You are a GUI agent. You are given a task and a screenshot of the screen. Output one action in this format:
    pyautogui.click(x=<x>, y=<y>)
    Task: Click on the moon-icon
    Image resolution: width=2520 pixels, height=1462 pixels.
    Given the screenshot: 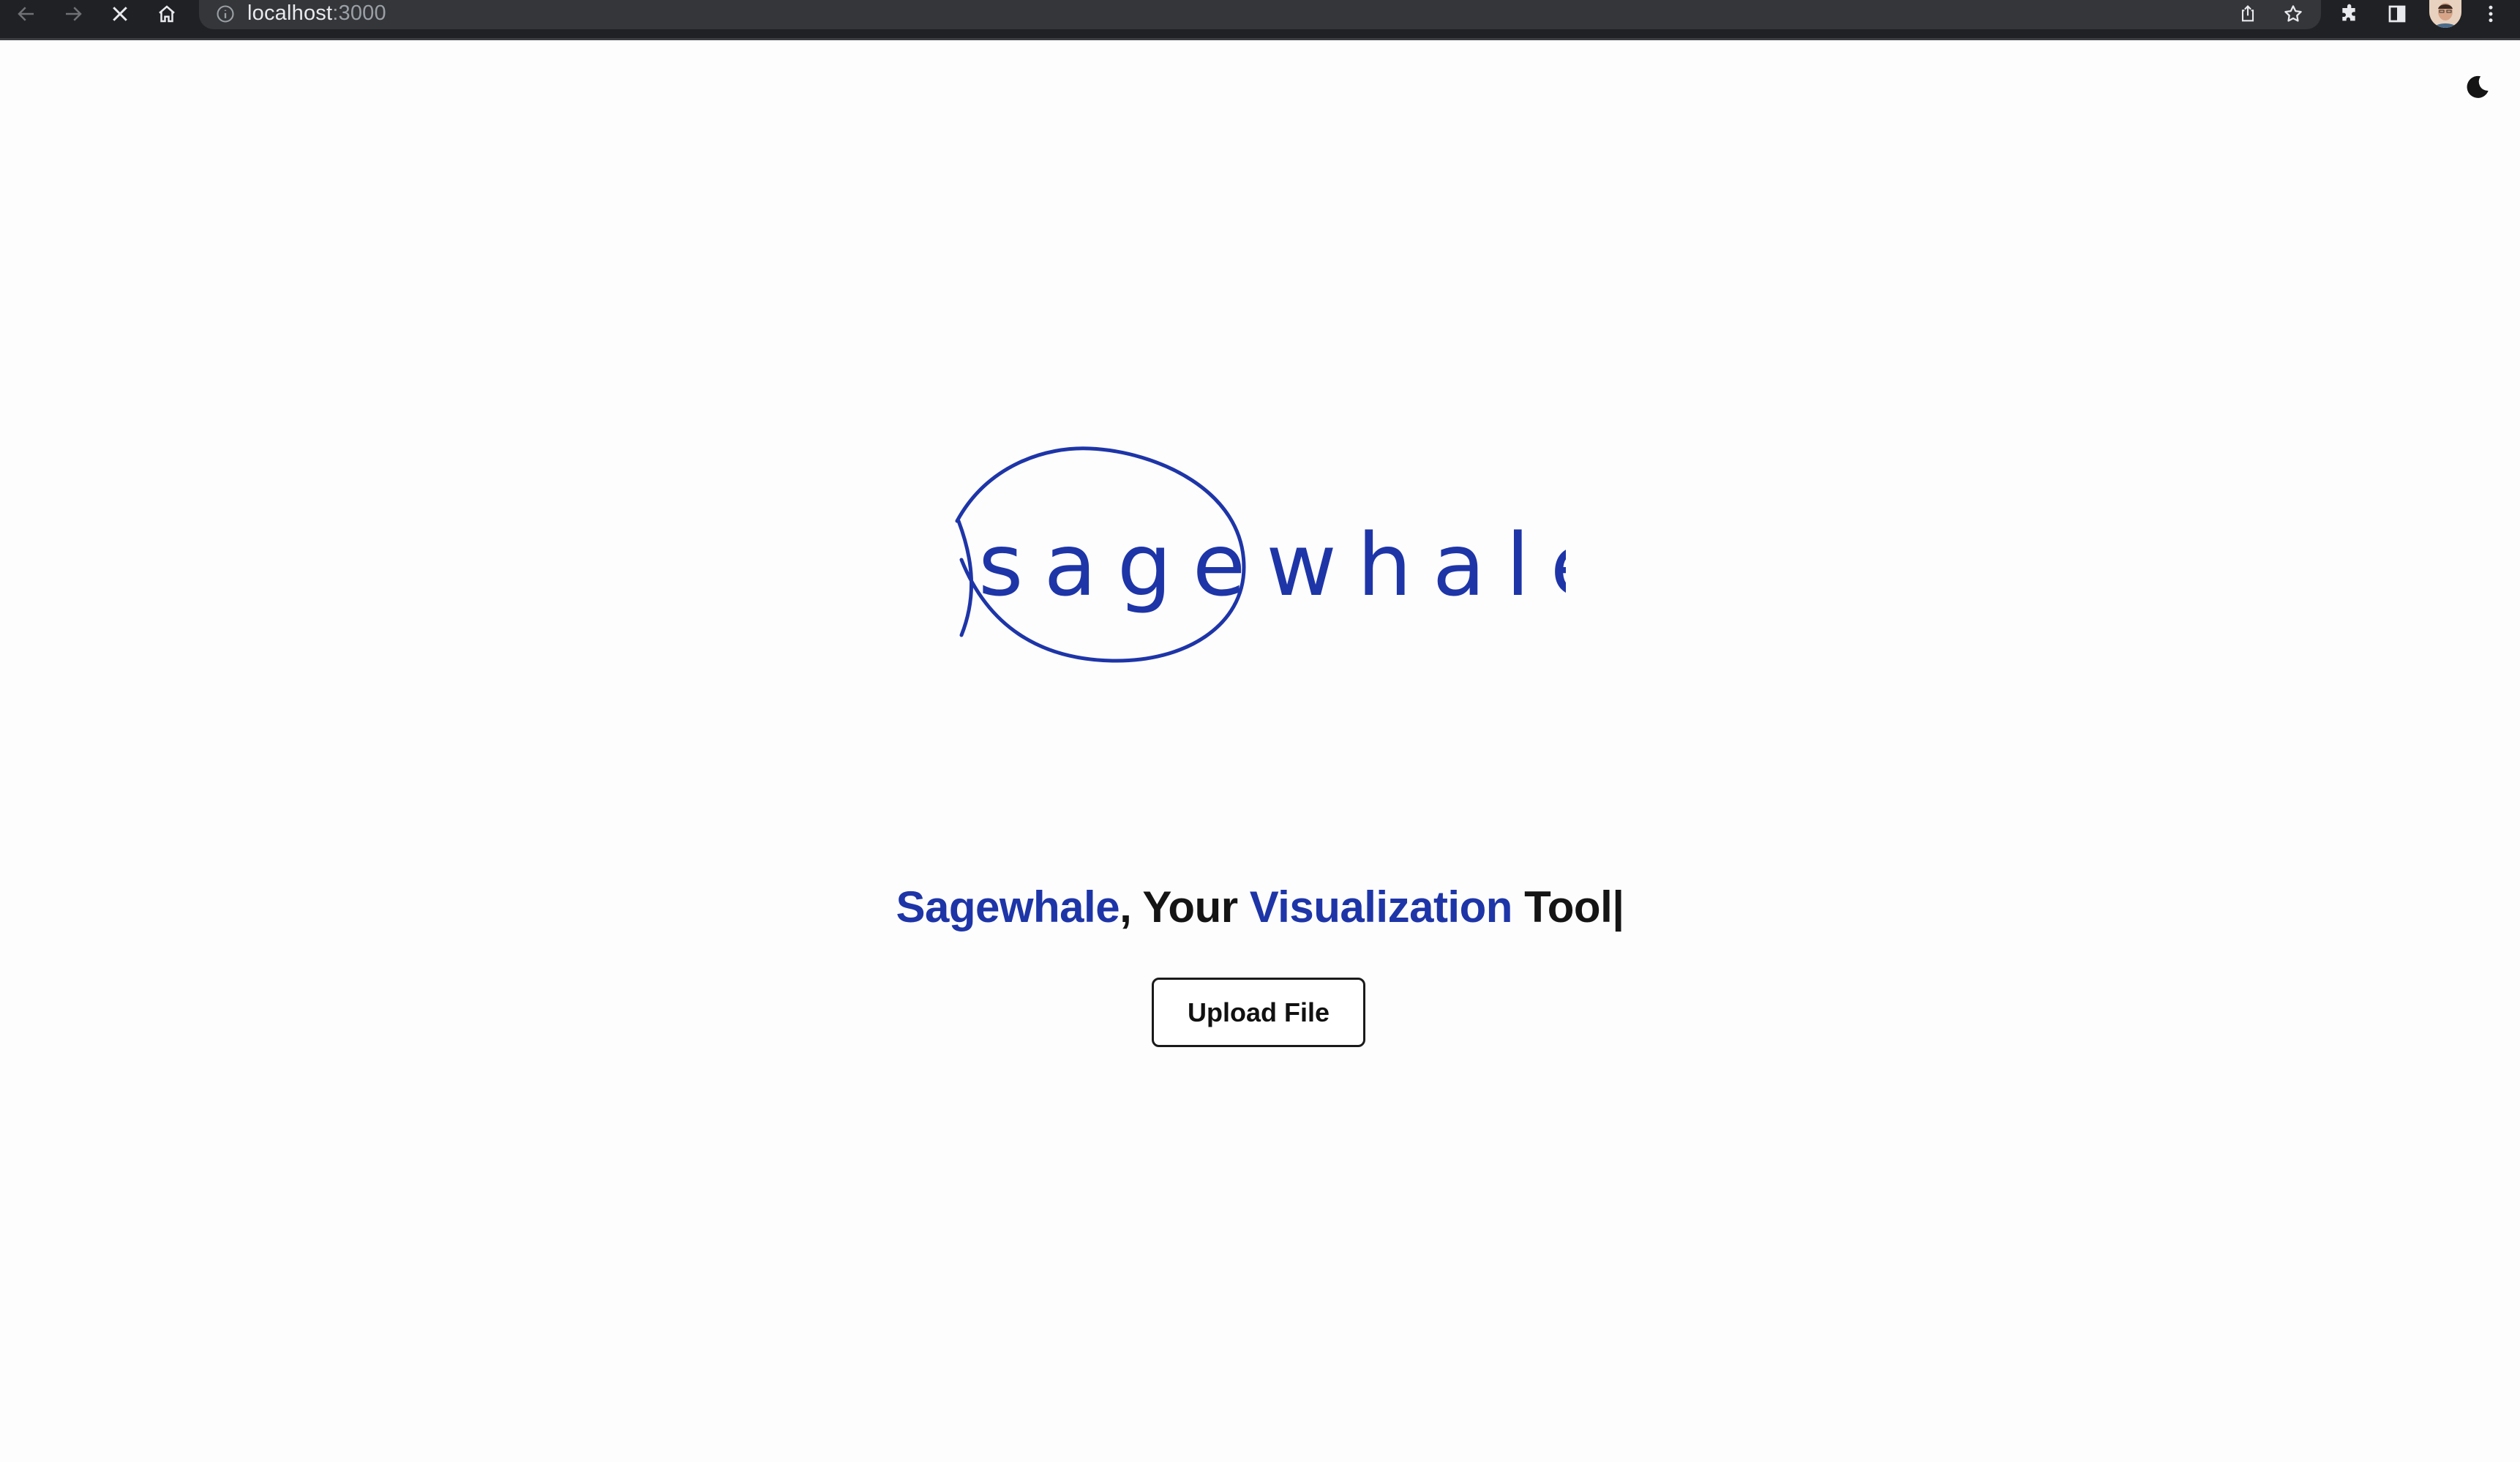 What is the action you would take?
    pyautogui.click(x=2477, y=88)
    